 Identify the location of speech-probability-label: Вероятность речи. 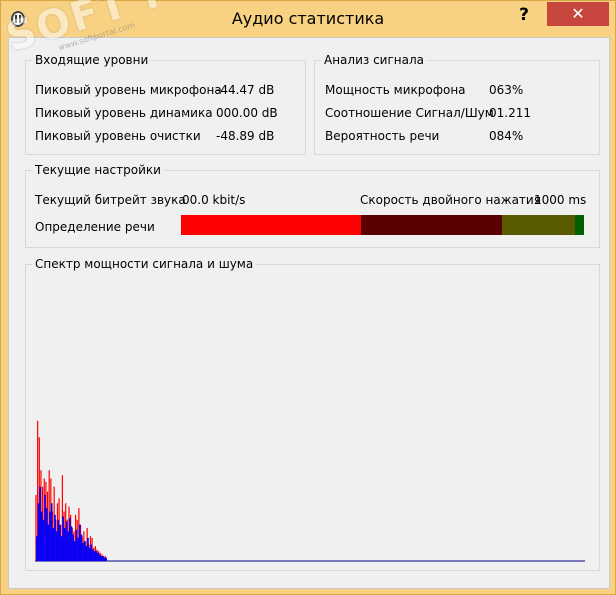
(382, 136).